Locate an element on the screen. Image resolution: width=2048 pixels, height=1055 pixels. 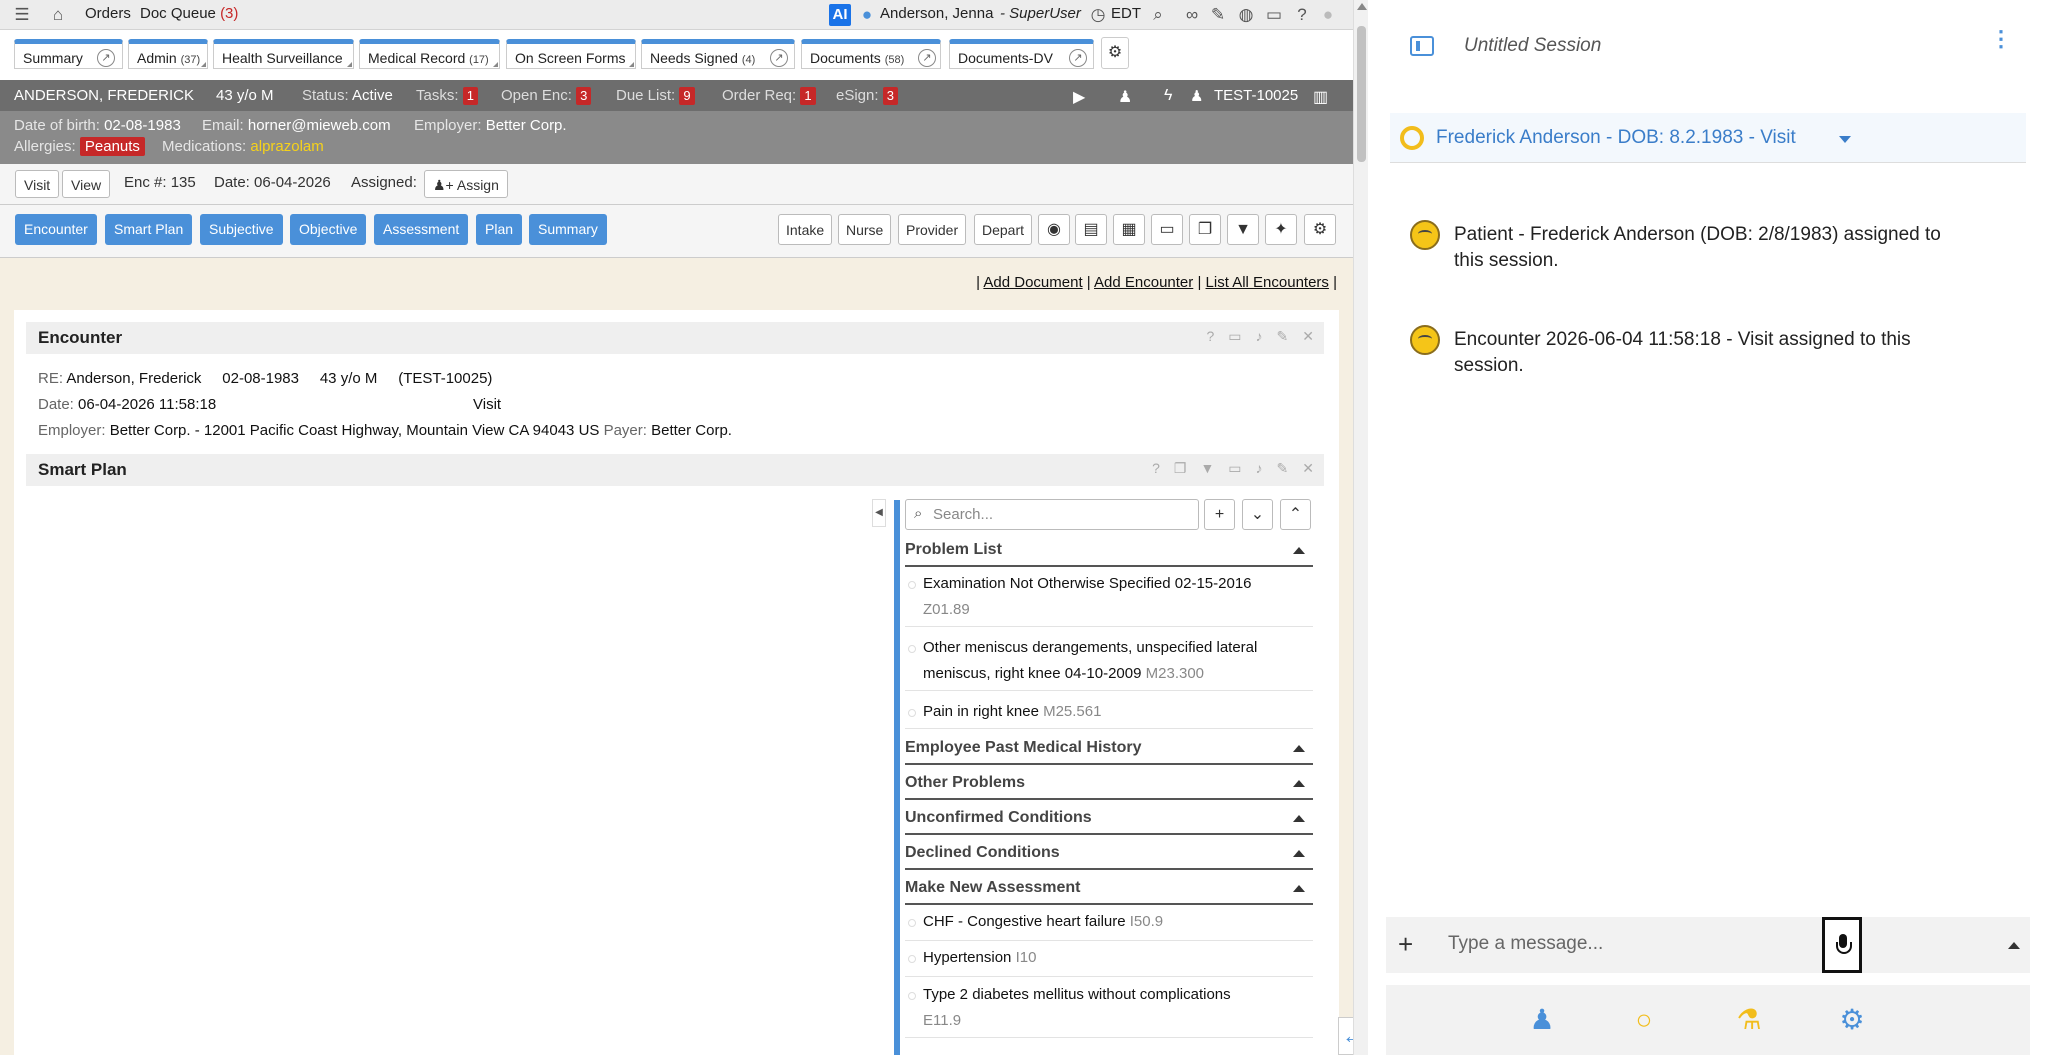
list-item: Pain in right knee M25.561 is located at coordinates (1109, 714).